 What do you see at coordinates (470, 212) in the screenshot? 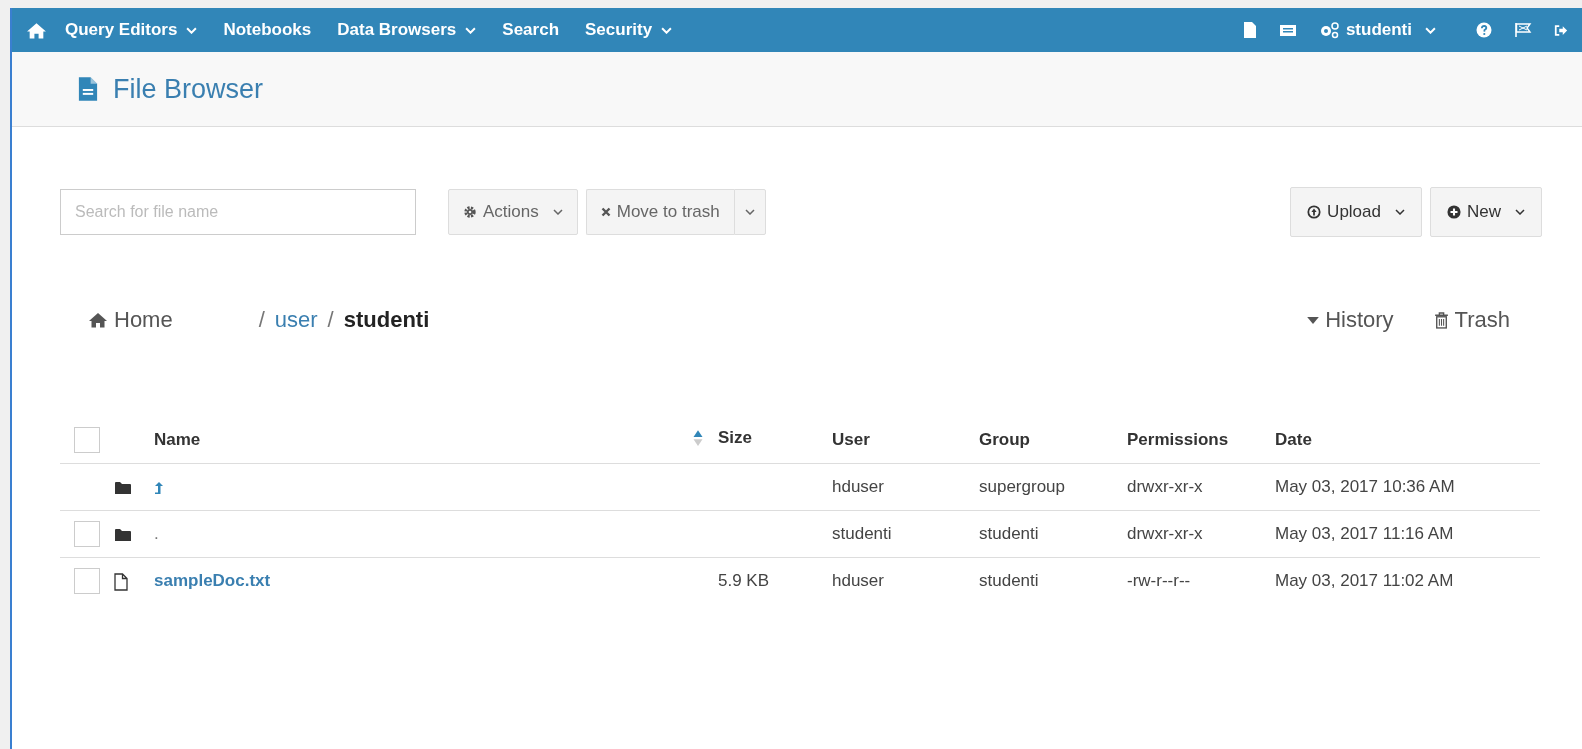
I see `gear-icon` at bounding box center [470, 212].